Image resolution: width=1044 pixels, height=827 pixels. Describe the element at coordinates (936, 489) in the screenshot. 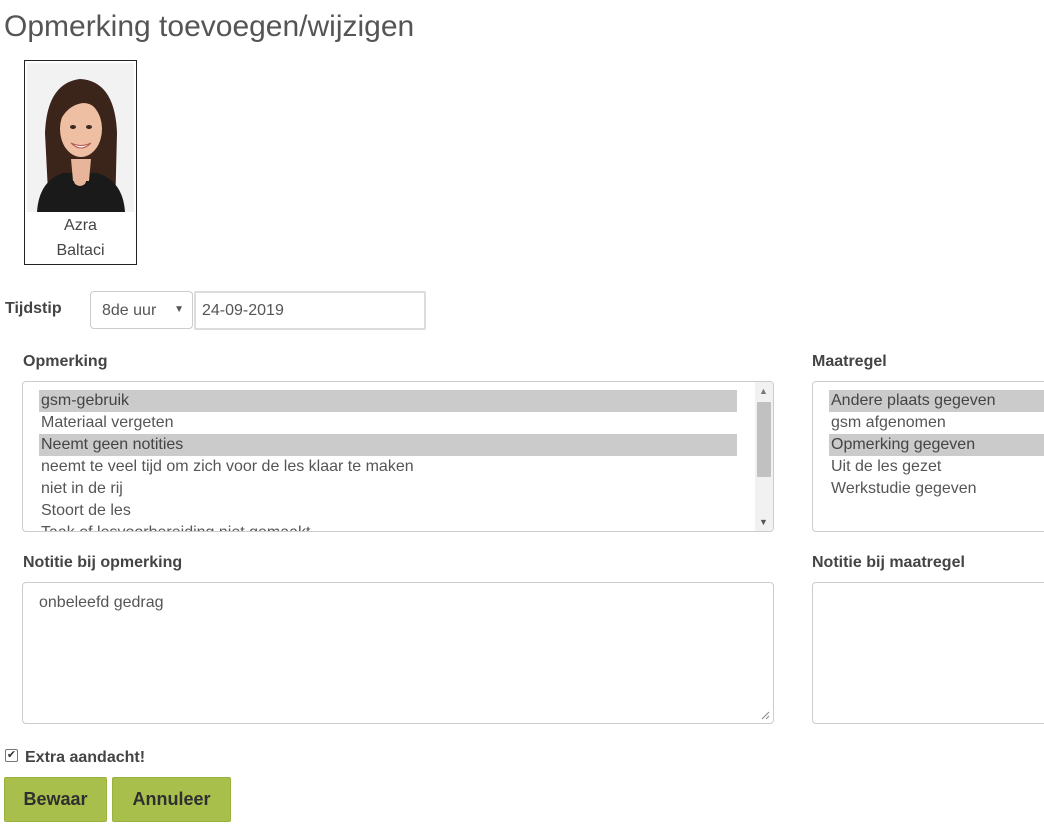

I see `maatregel-option: Werkstudie gegeven` at that location.